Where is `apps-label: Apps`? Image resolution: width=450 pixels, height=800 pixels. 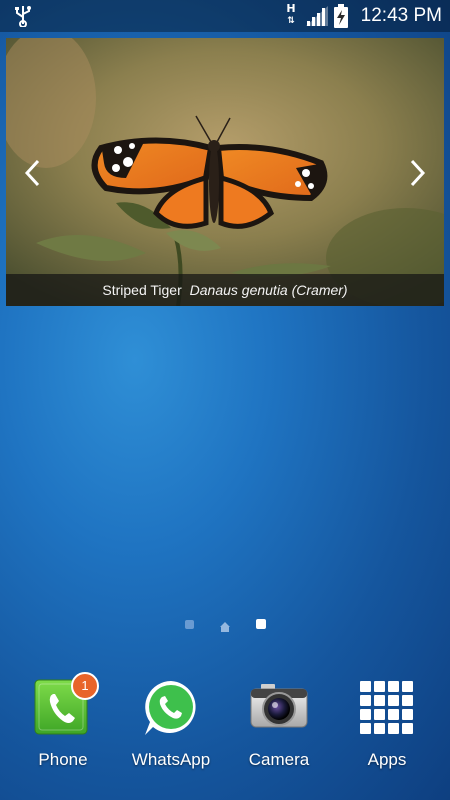 apps-label: Apps is located at coordinates (387, 759).